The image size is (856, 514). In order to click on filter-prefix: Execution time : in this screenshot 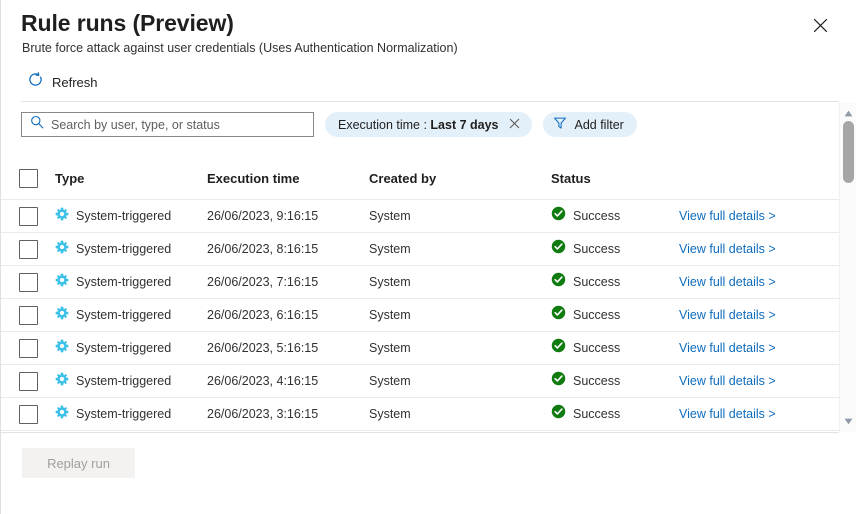, I will do `click(384, 124)`.